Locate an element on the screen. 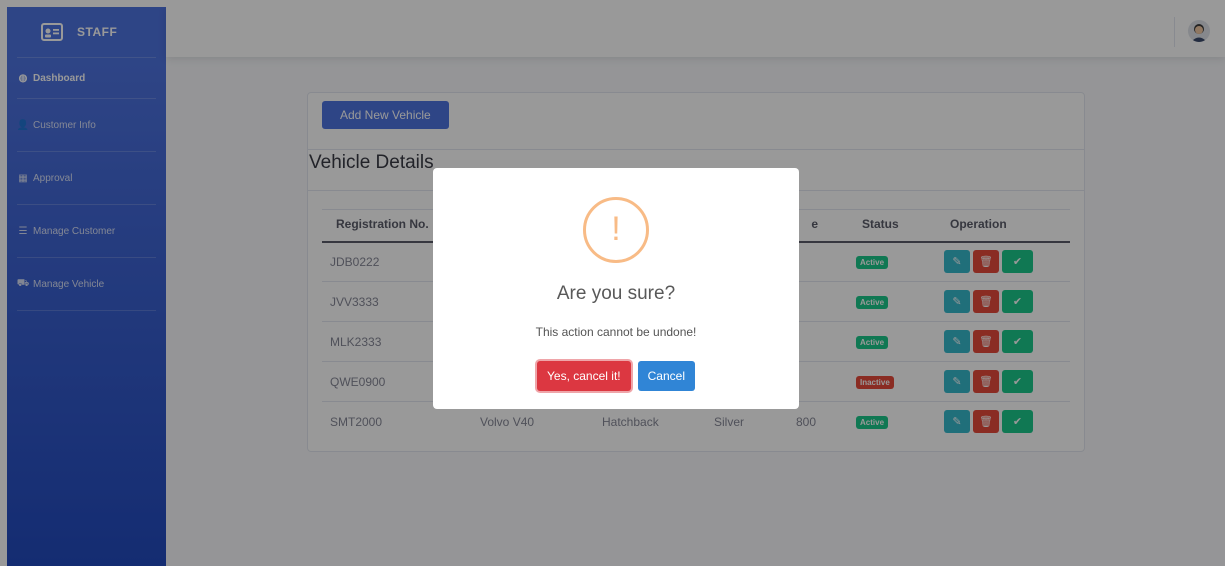 This screenshot has height=566, width=1225. cancel-button: Cancel is located at coordinates (666, 376).